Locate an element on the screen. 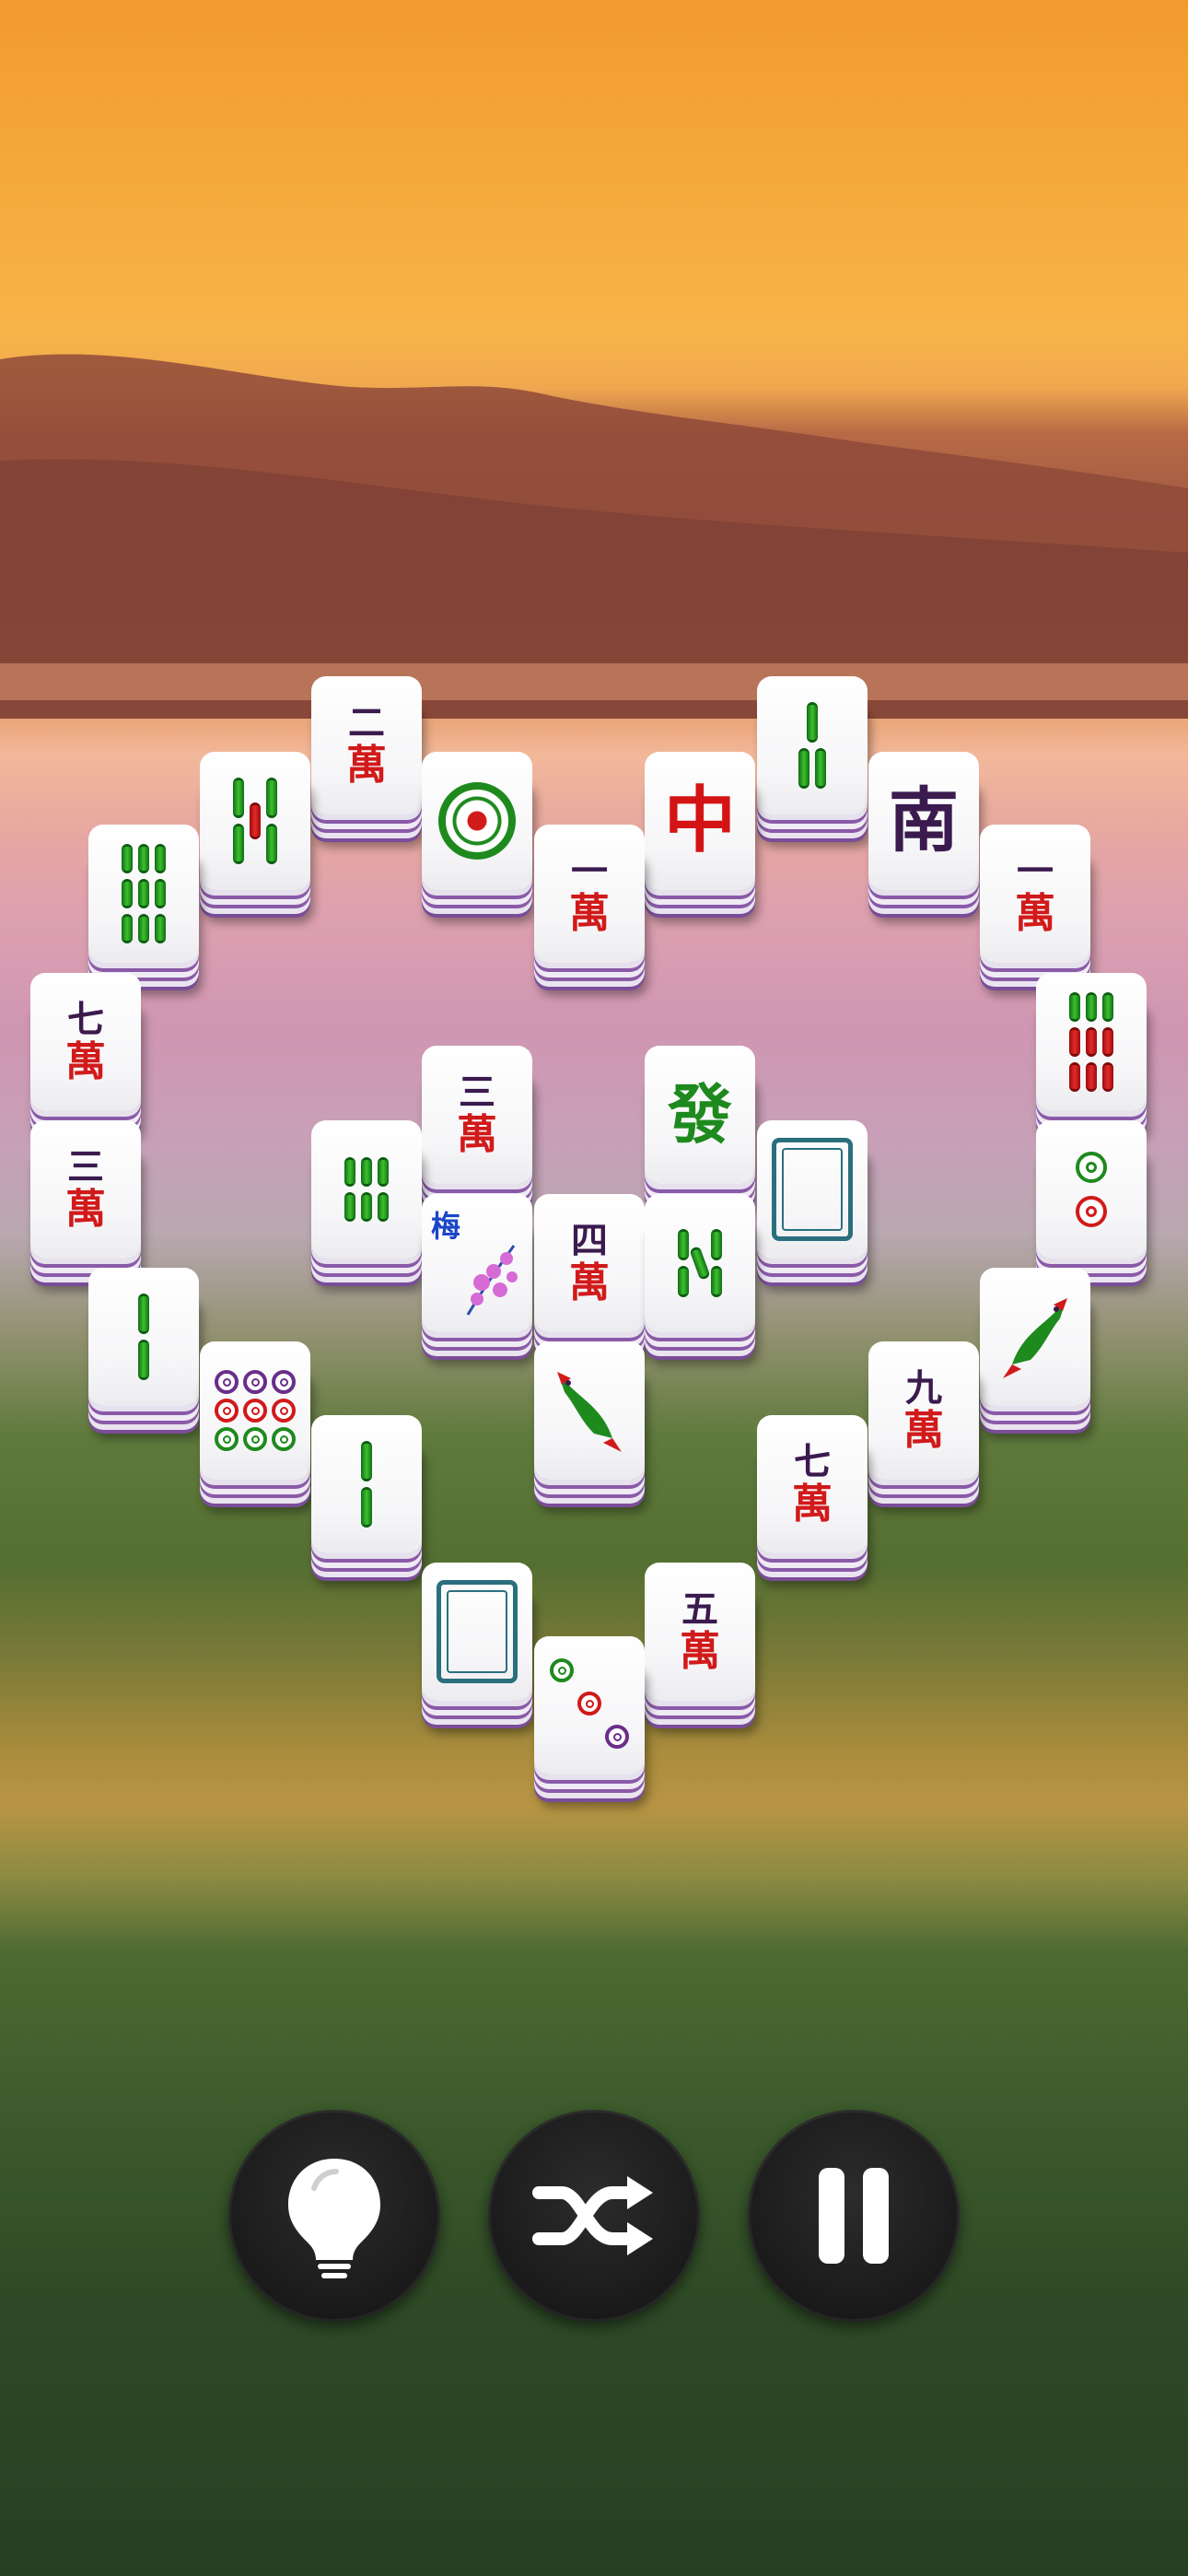  tile-flower: 梅 is located at coordinates (477, 1263).